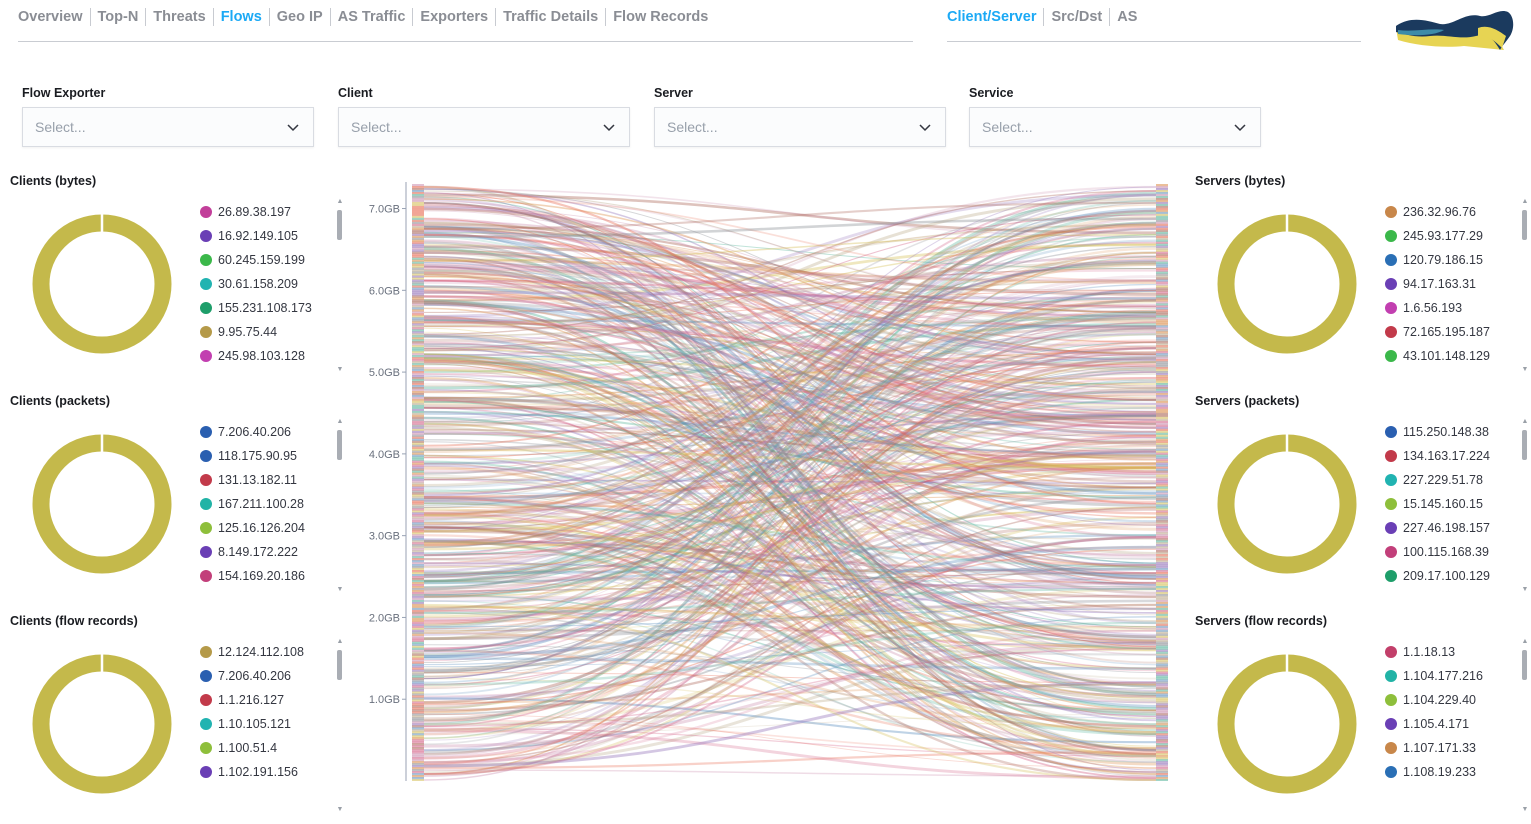 The width and height of the screenshot is (1531, 824). I want to click on legend-item: 131.13.182.11, so click(264, 480).